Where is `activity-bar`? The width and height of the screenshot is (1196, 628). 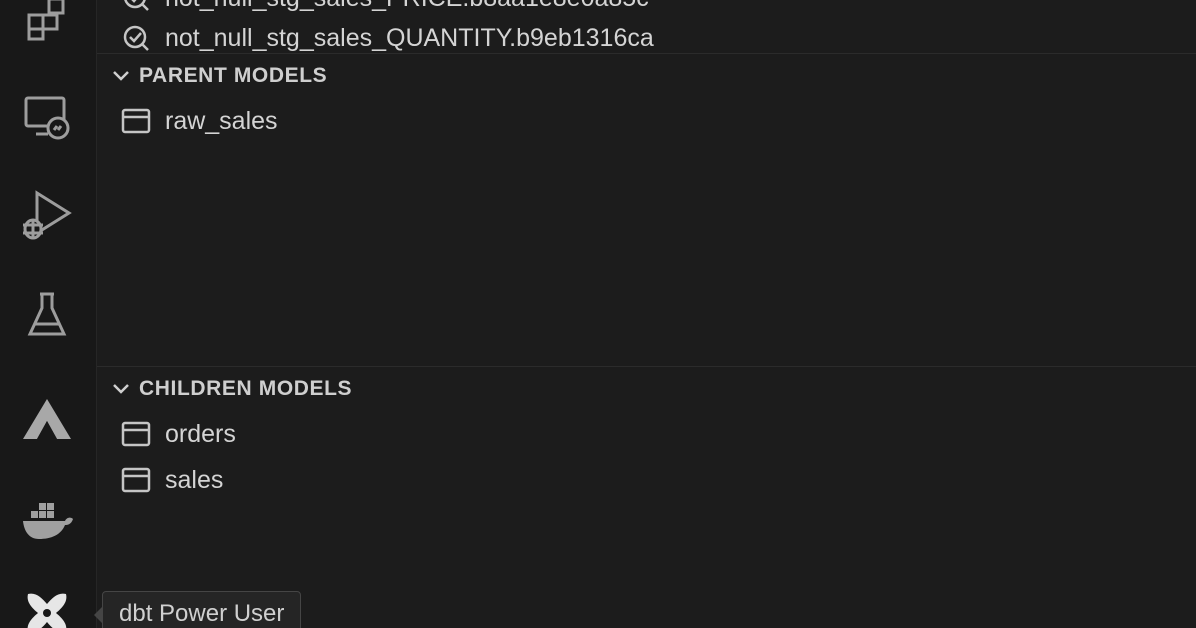 activity-bar is located at coordinates (48, 314).